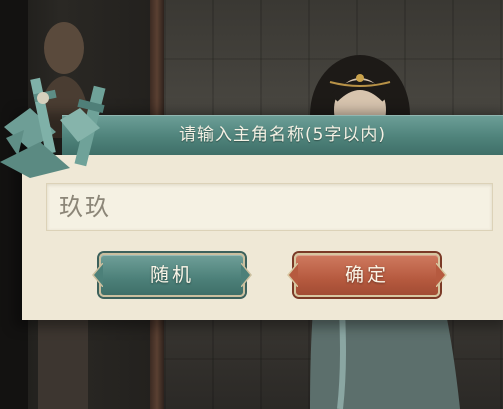 The height and width of the screenshot is (409, 503). What do you see at coordinates (85, 207) in the screenshot?
I see `name-input-value: 玖玖` at bounding box center [85, 207].